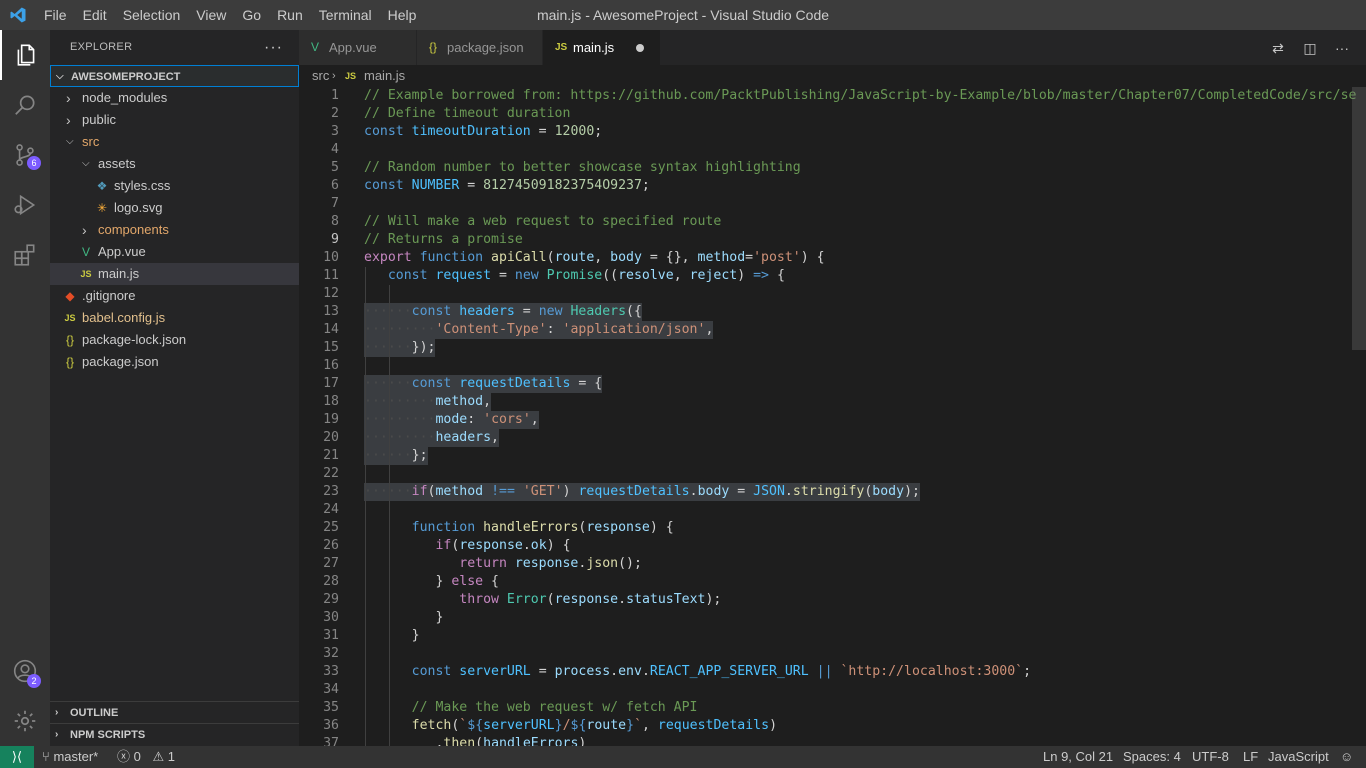 This screenshot has width=1366, height=768. Describe the element at coordinates (384, 76) in the screenshot. I see `breadcrumb-file: main.js` at that location.